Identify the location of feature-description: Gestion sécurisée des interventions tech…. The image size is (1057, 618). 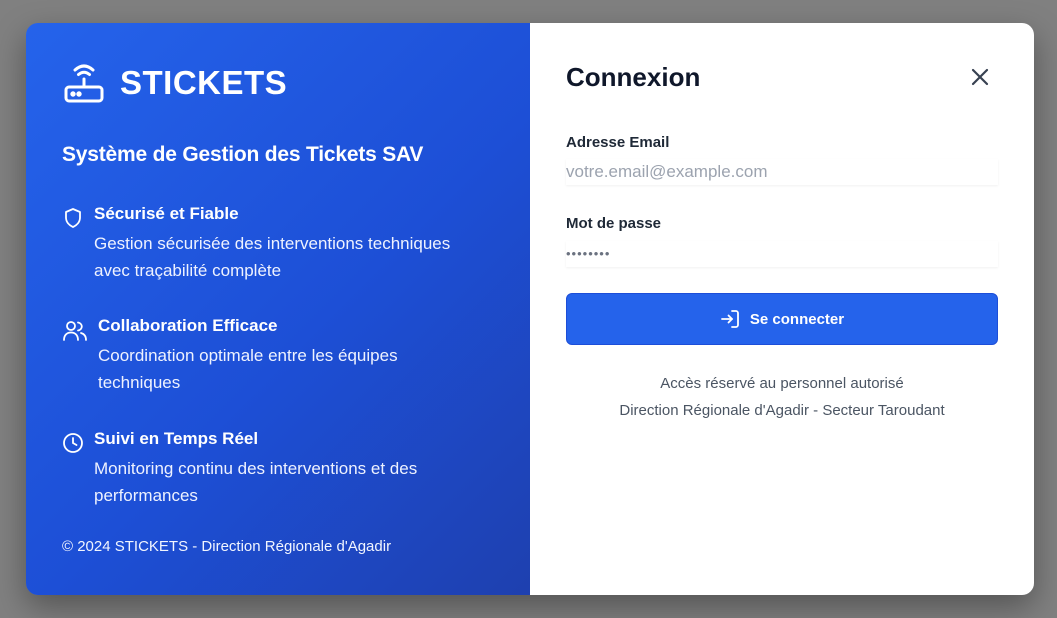
(272, 257).